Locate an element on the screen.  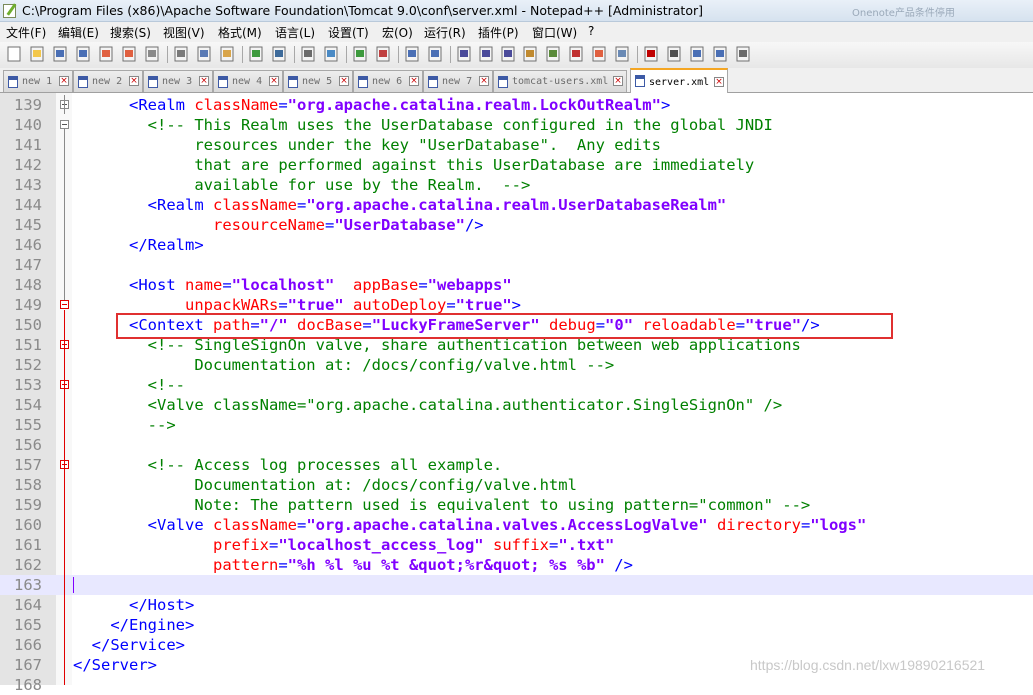
folder-workspace-icon is located at coordinates (599, 54).